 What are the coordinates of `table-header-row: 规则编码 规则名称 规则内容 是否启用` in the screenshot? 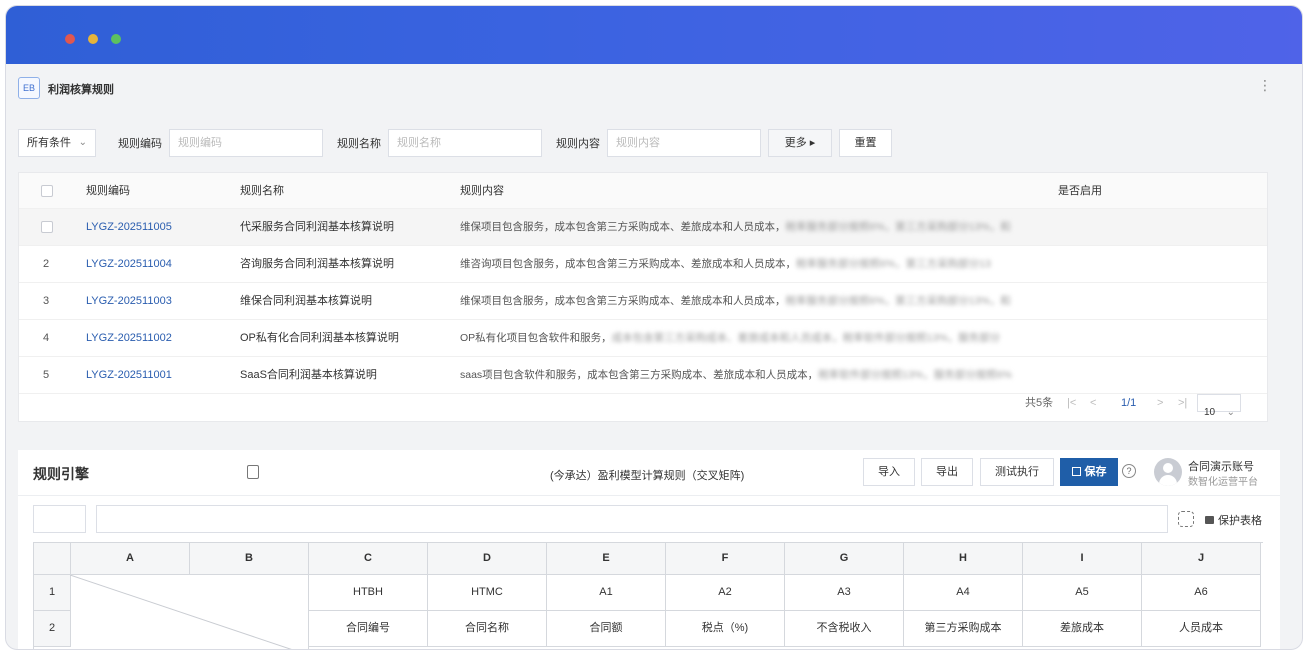 It's located at (643, 191).